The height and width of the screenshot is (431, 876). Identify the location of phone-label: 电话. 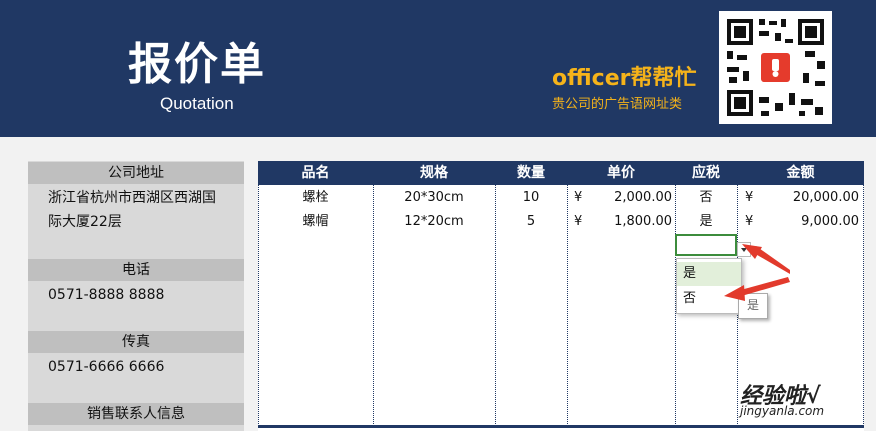
(136, 270).